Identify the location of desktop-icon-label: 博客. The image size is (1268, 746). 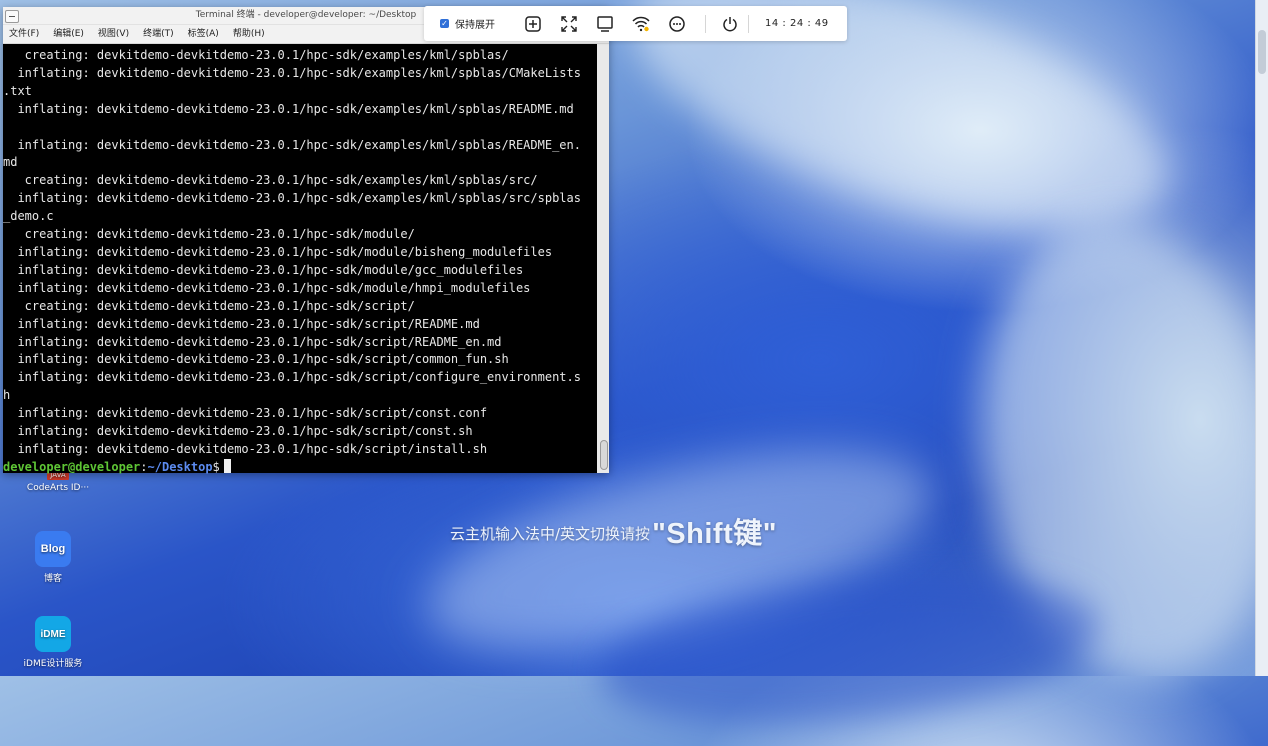
(52, 579).